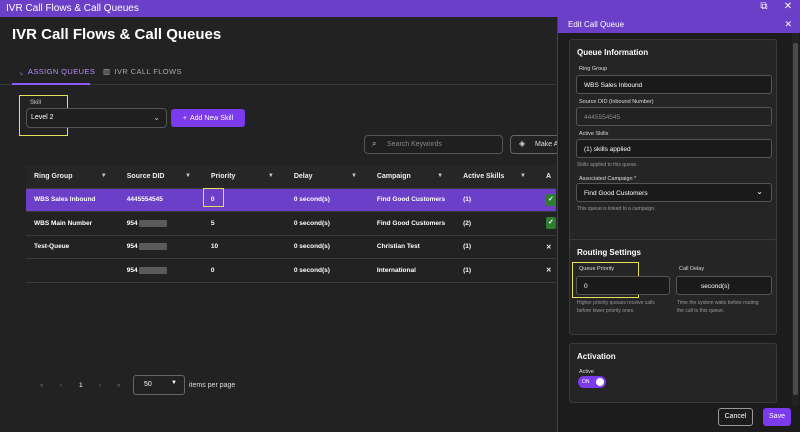 This screenshot has width=800, height=432. Describe the element at coordinates (674, 148) in the screenshot. I see `skills-field: (1) skills applied` at that location.